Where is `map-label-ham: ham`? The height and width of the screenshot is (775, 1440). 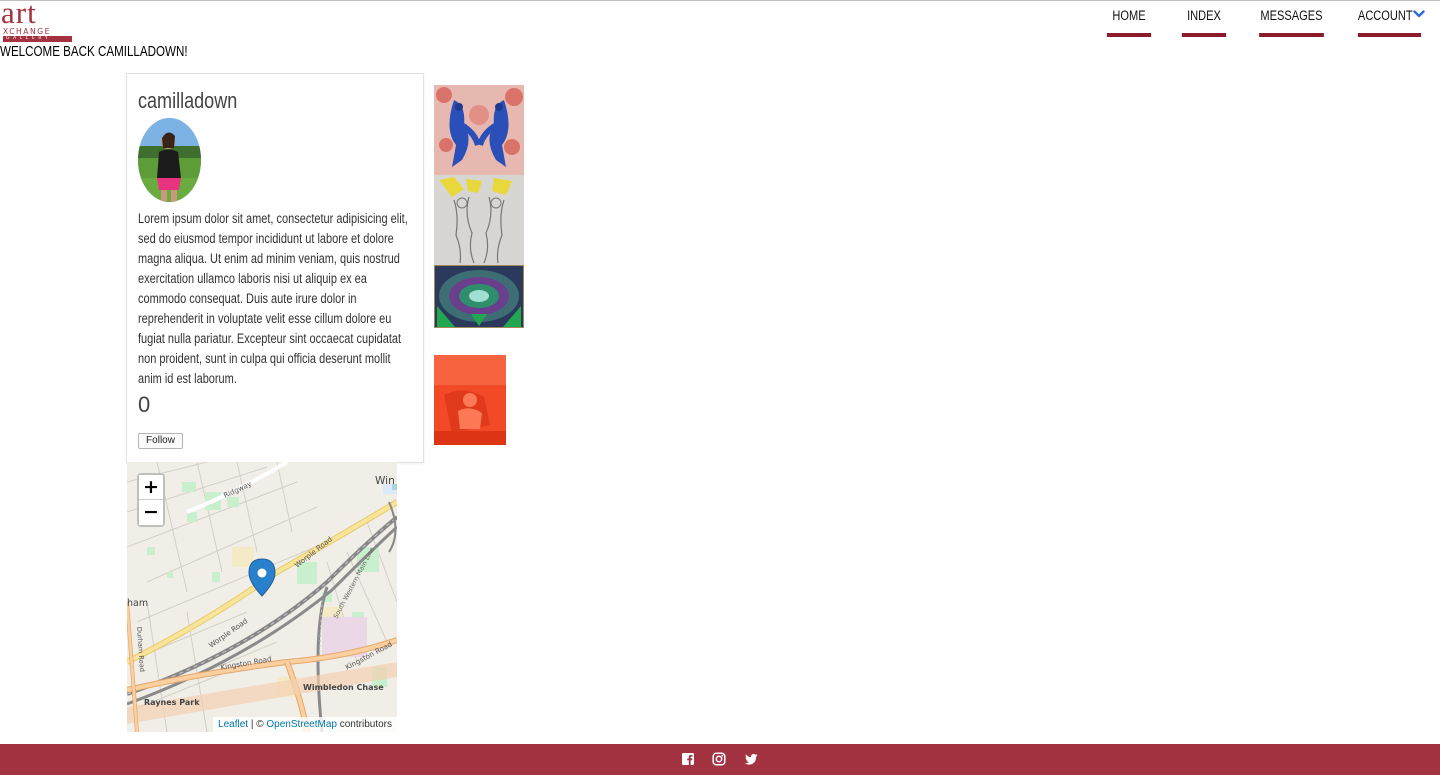
map-label-ham: ham is located at coordinates (137, 603).